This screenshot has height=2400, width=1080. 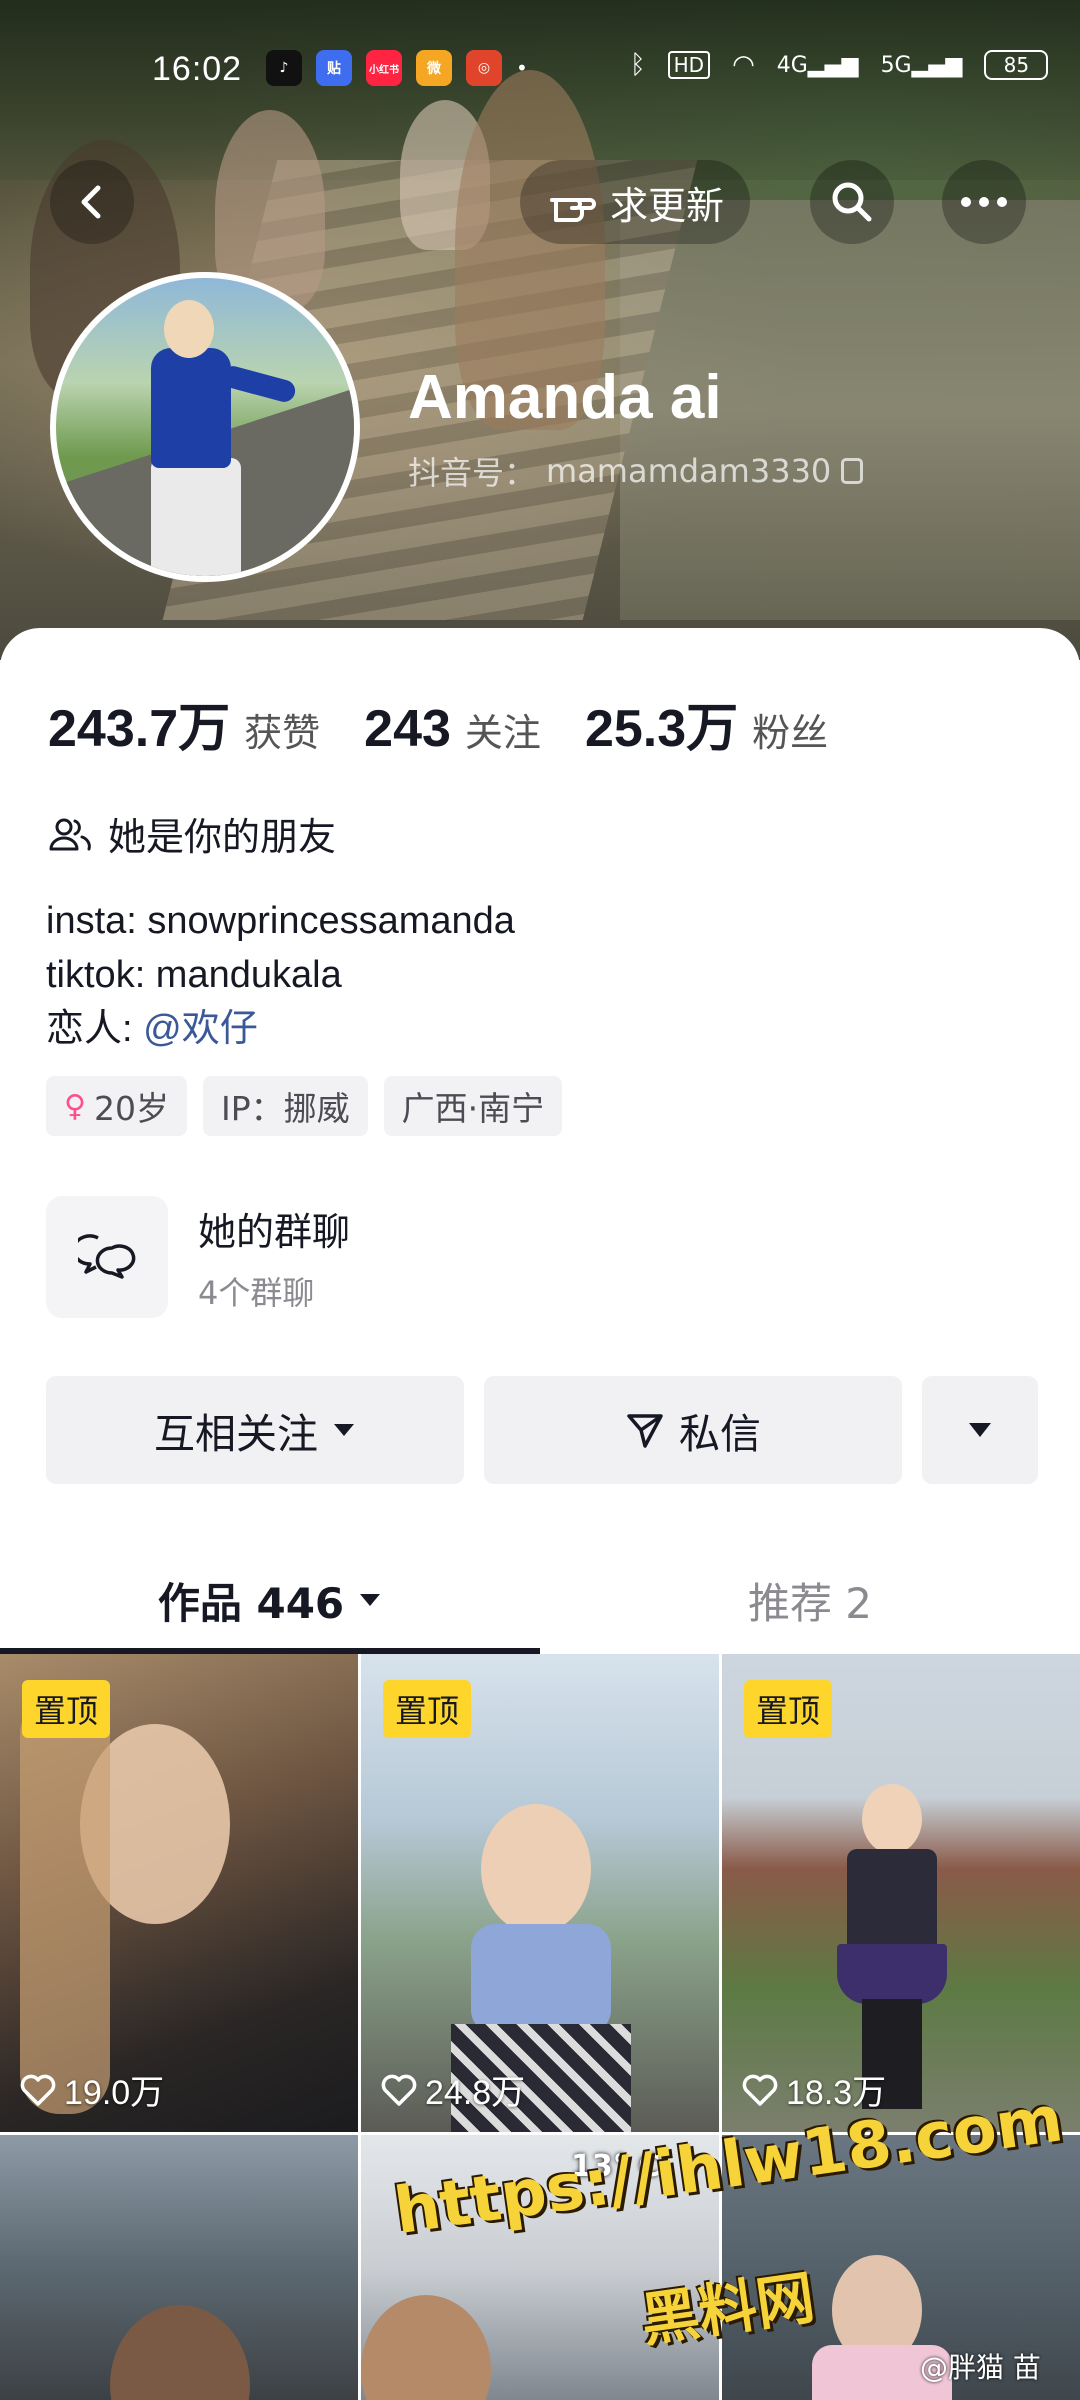 I want to click on avatar-legs, so click(x=196, y=517).